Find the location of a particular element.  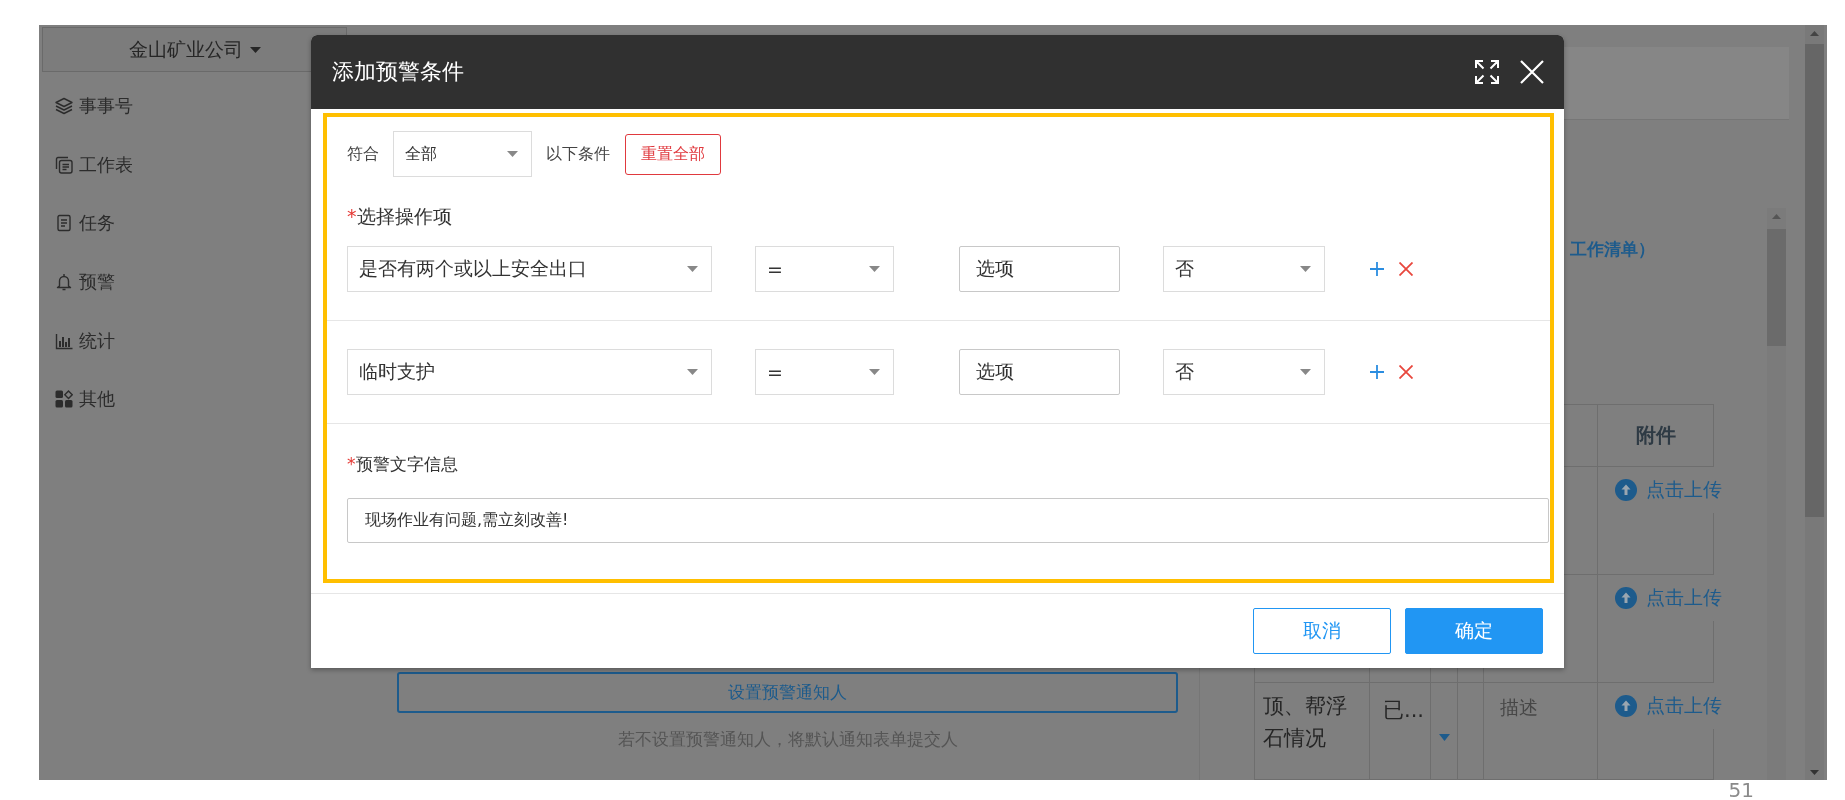

match-suffix: 以下条件 is located at coordinates (578, 154).